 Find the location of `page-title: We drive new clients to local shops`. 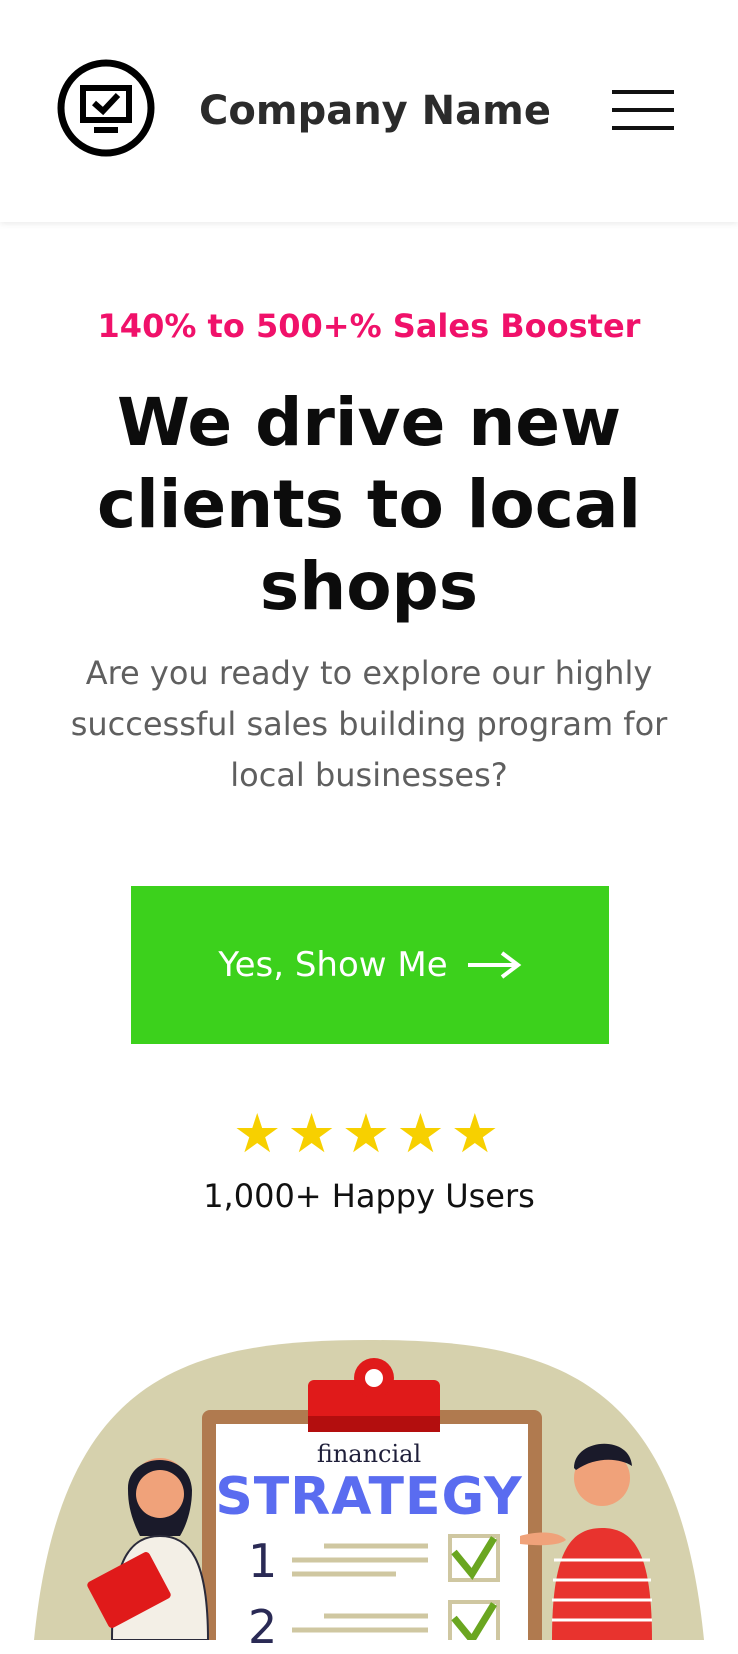

page-title: We drive new clients to local shops is located at coordinates (369, 504).